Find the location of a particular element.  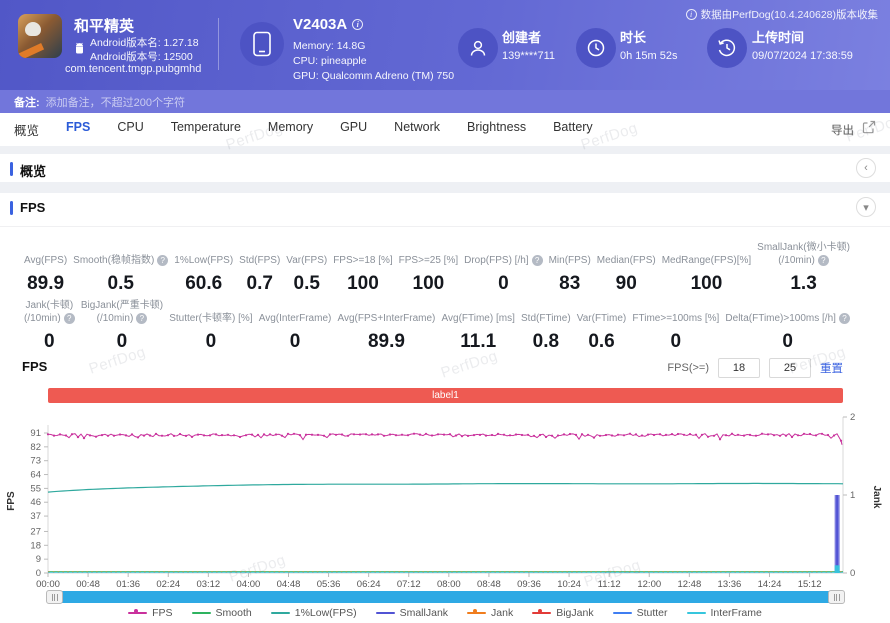

stat-jank-卡顿: Jank(卡顿) (/10min)? 0 is located at coordinates (49, 326).